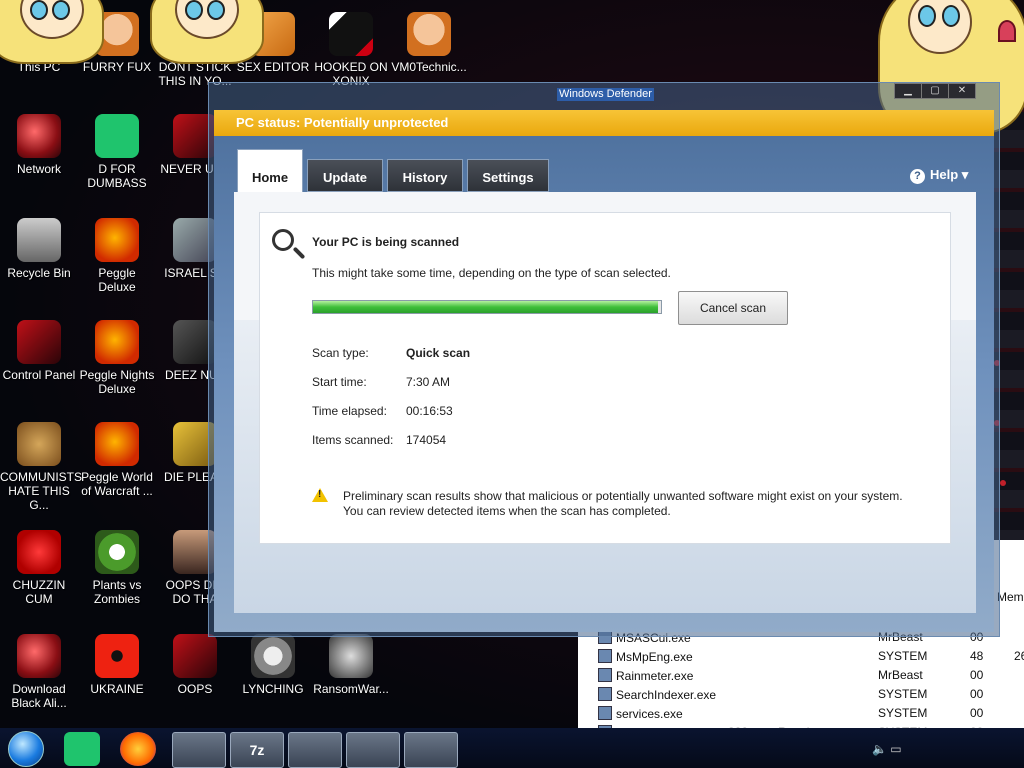  I want to click on cancel-scan-button: Cancel scan, so click(733, 308).